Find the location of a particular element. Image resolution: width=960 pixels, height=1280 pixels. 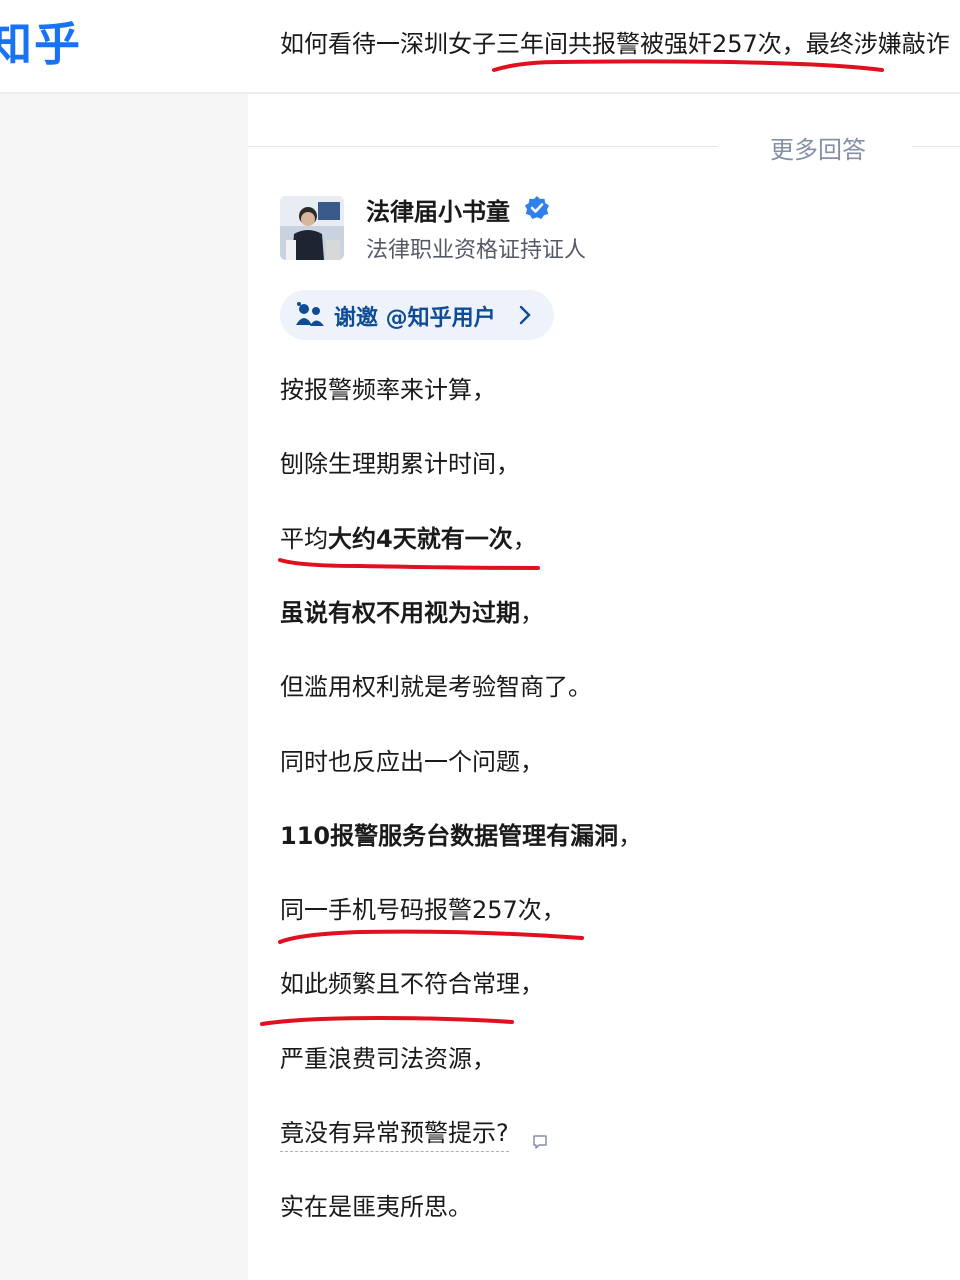

people-icon is located at coordinates (310, 315).